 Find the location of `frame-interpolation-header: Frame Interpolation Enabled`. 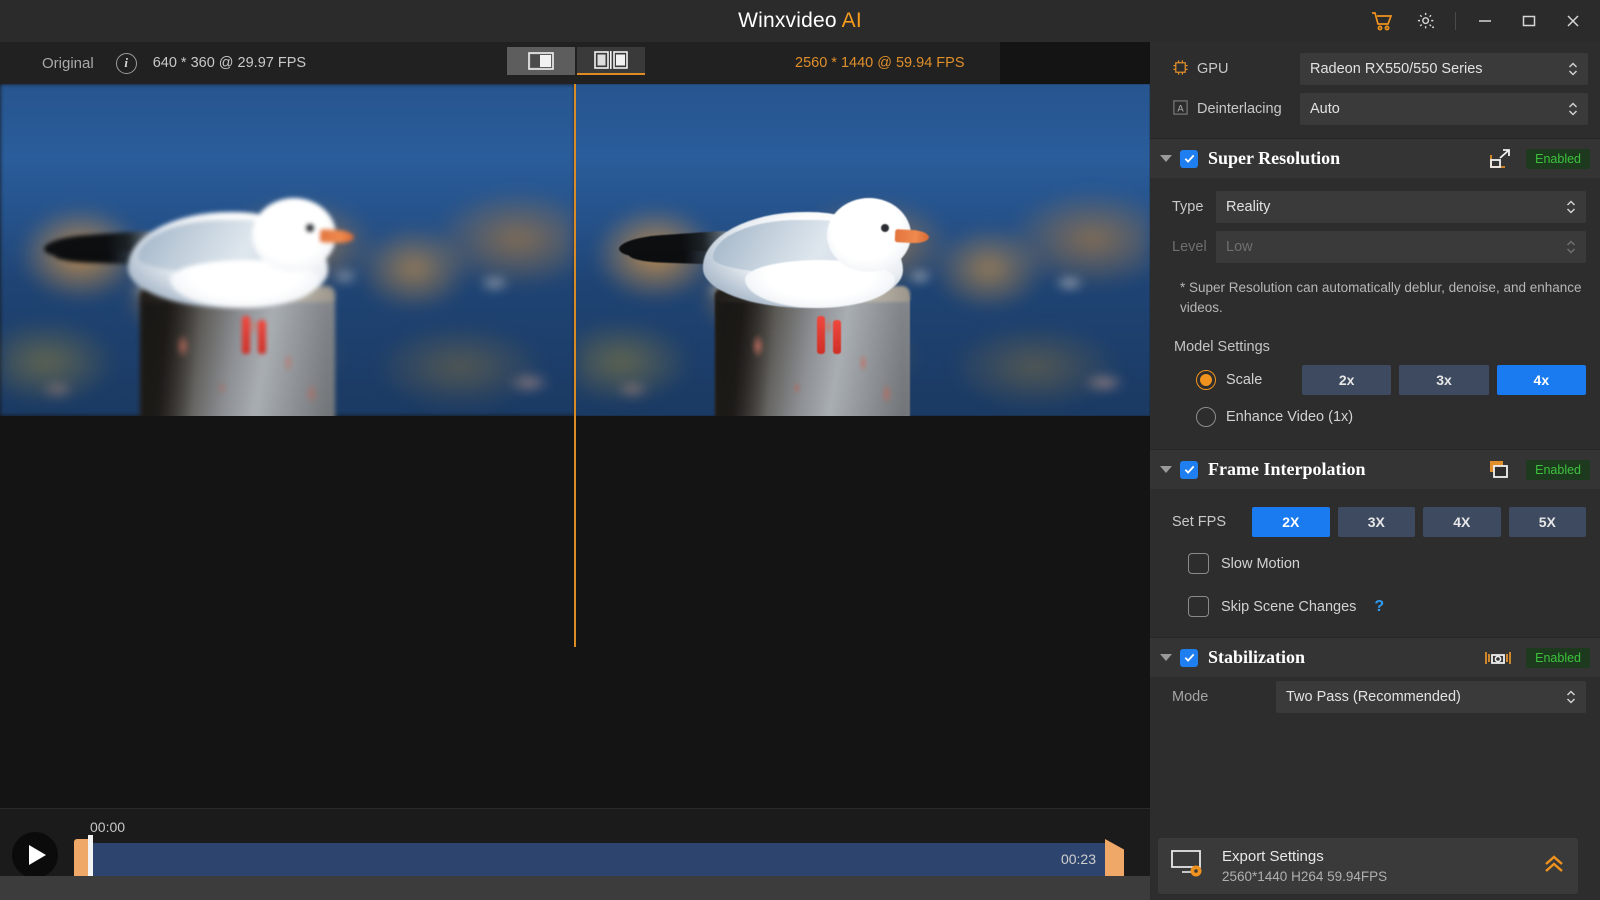

frame-interpolation-header: Frame Interpolation Enabled is located at coordinates (1375, 469).